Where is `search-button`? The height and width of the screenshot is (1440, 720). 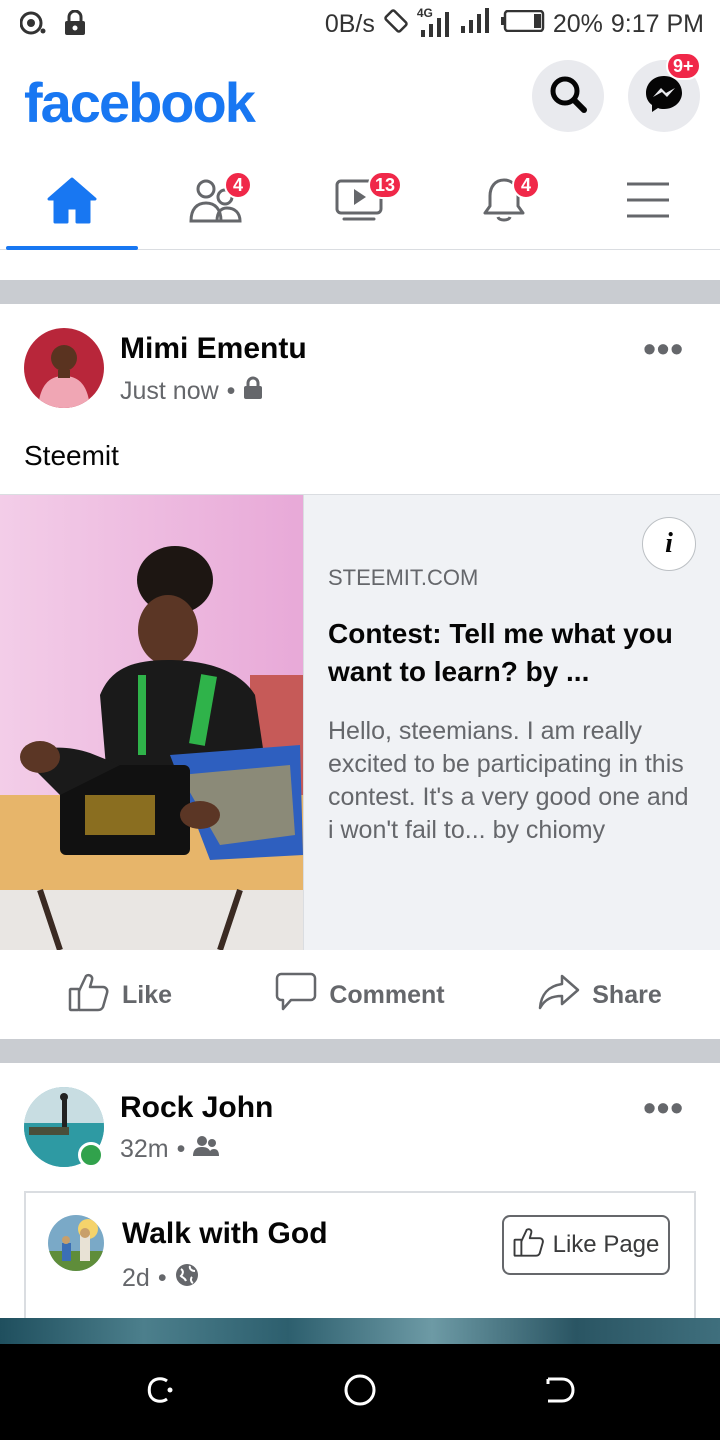 search-button is located at coordinates (568, 96).